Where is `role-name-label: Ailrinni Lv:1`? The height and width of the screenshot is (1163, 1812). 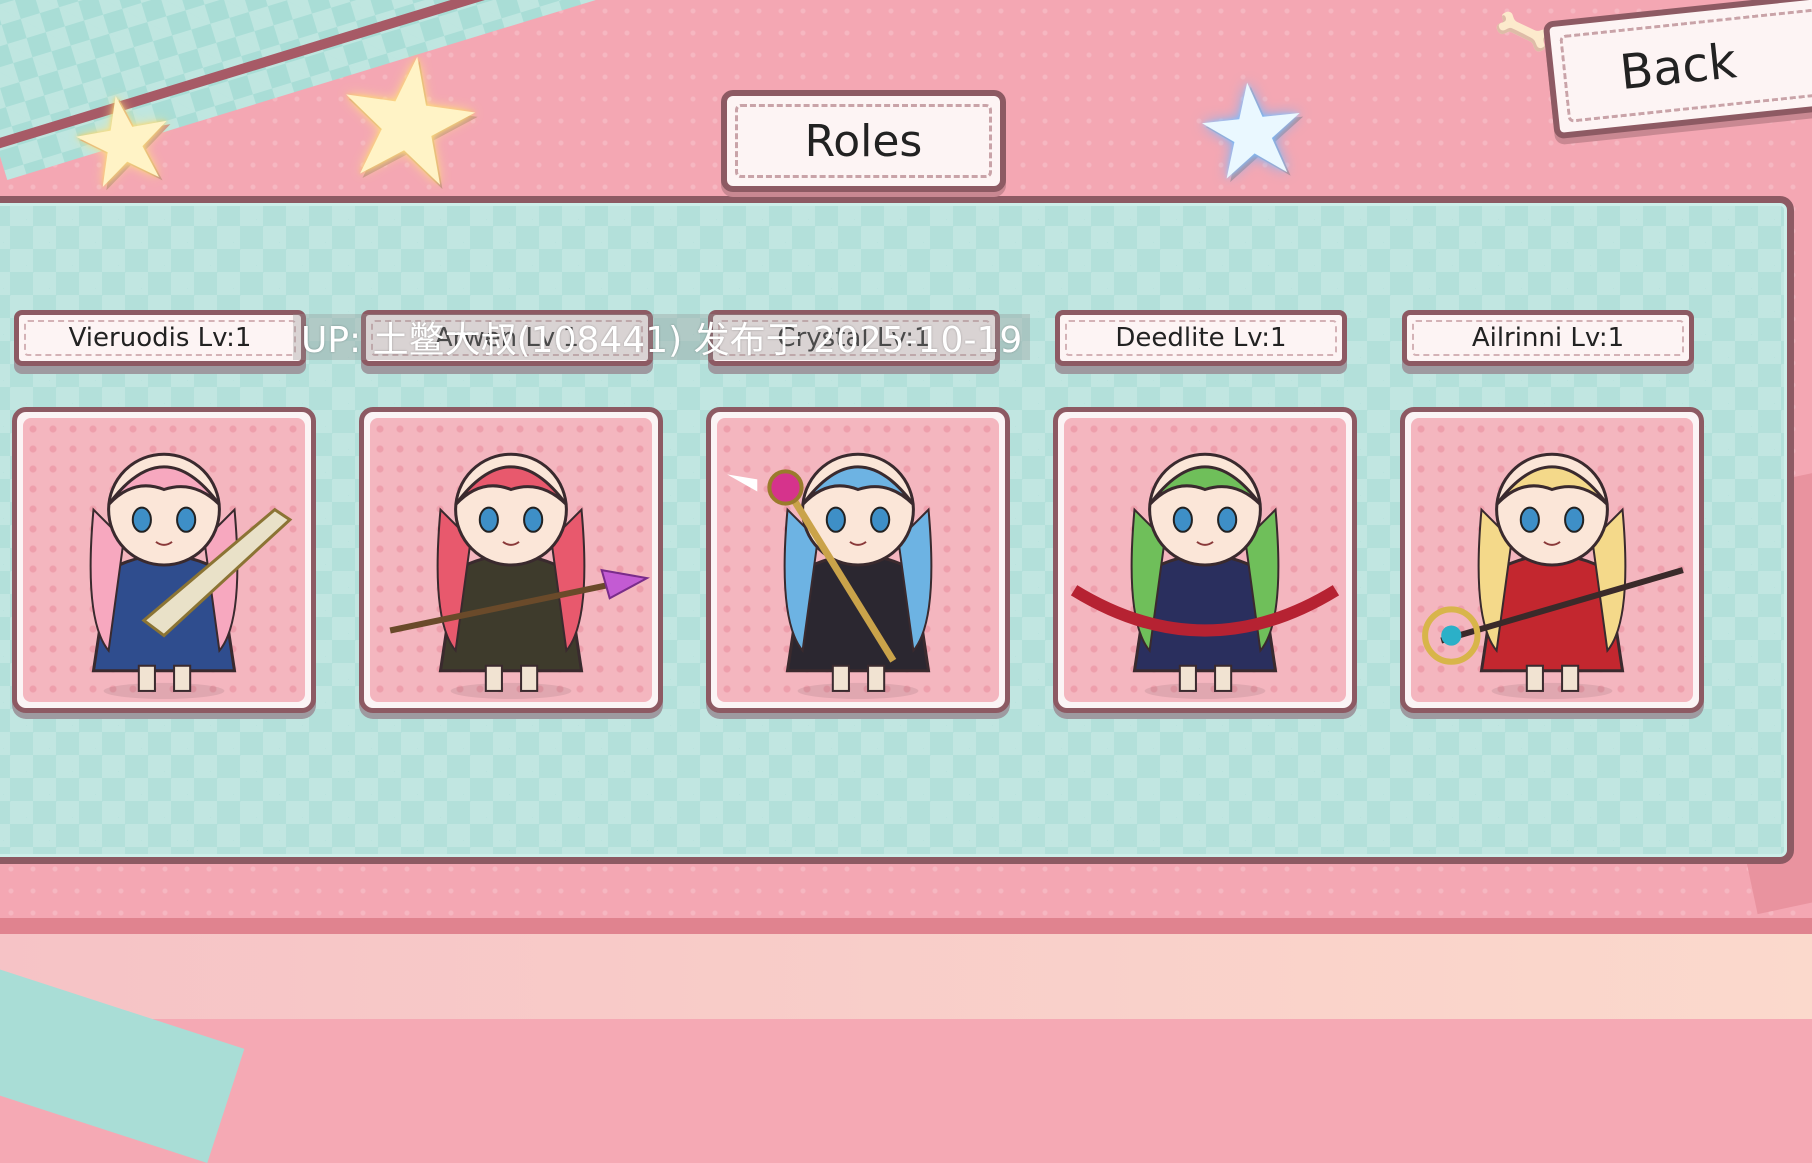 role-name-label: Ailrinni Lv:1 is located at coordinates (1548, 338).